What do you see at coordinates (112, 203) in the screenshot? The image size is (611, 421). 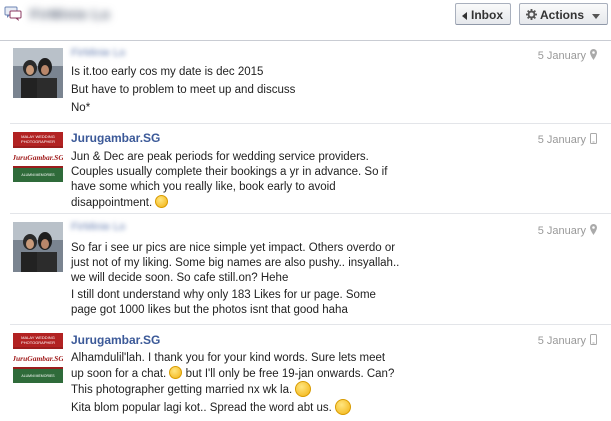 I see `message-text: disappointment.` at bounding box center [112, 203].